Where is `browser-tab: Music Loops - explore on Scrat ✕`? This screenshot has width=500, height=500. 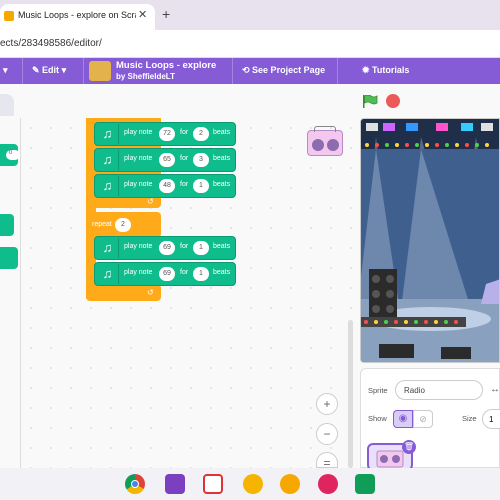
browser-tab: Music Loops - explore on Scrat ✕ is located at coordinates (77, 17).